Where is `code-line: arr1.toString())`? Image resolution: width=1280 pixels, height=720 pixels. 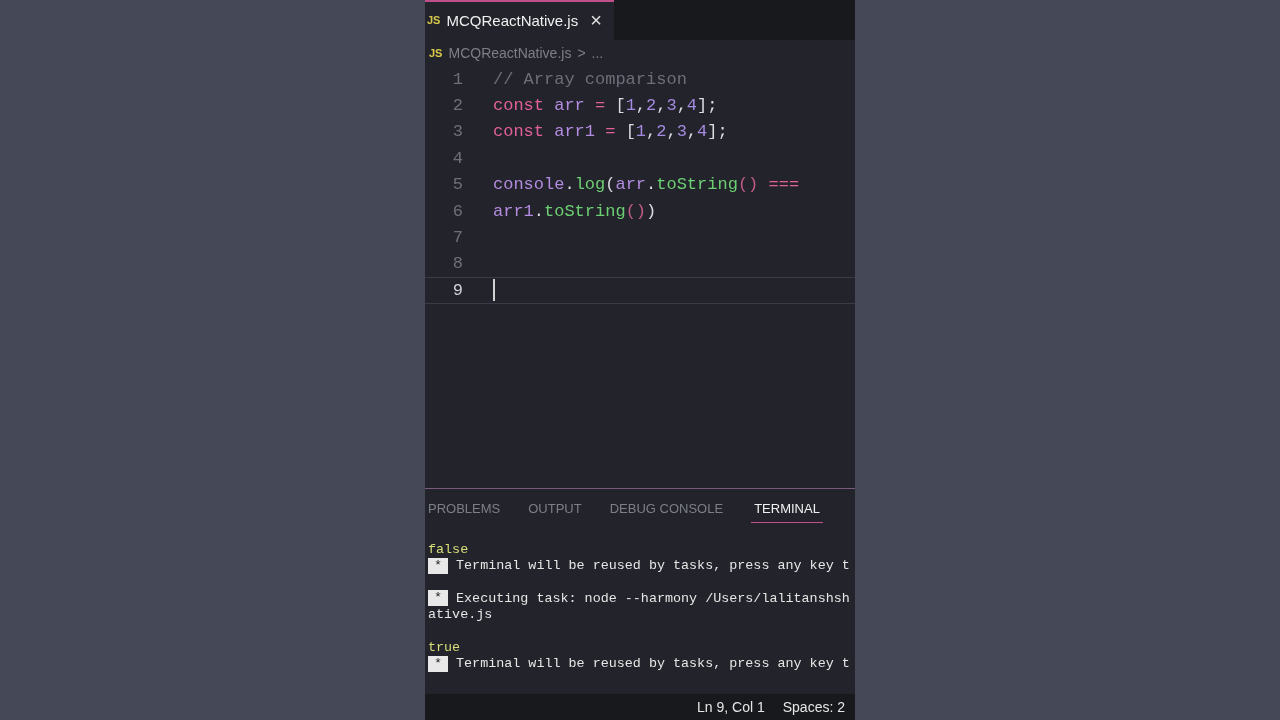
code-line: arr1.toString()) is located at coordinates (575, 211).